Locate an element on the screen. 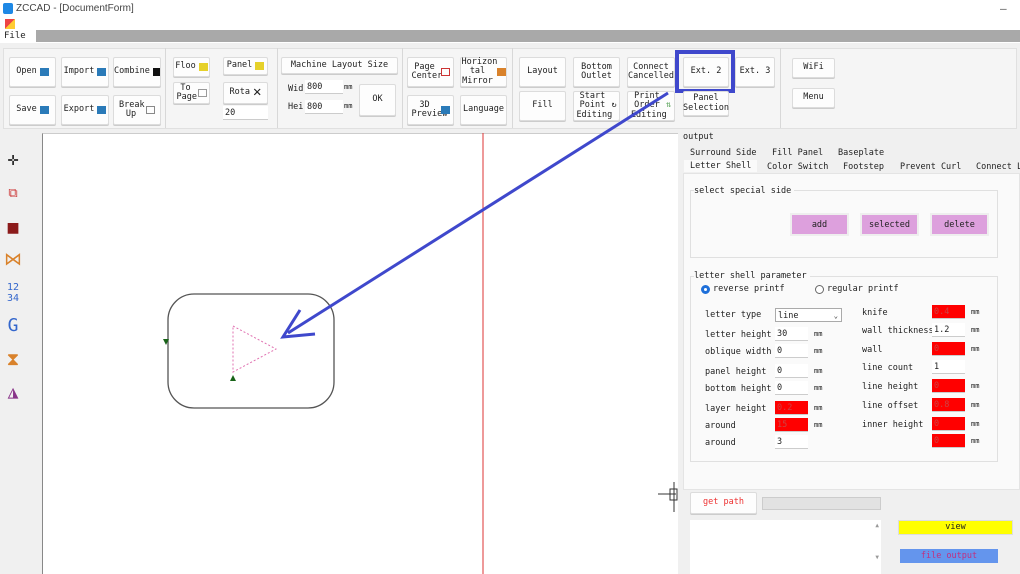 This screenshot has width=1020, height=574. param-input: 0.4 is located at coordinates (948, 312).